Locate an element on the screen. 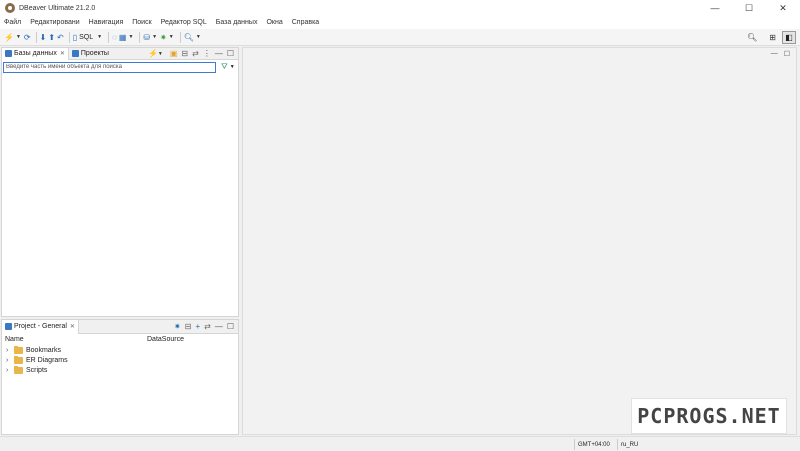 The height and width of the screenshot is (451, 800). project-tabs: Project - General ✕ ✷ ⊟ + ⇄ — ☐ is located at coordinates (120, 326).